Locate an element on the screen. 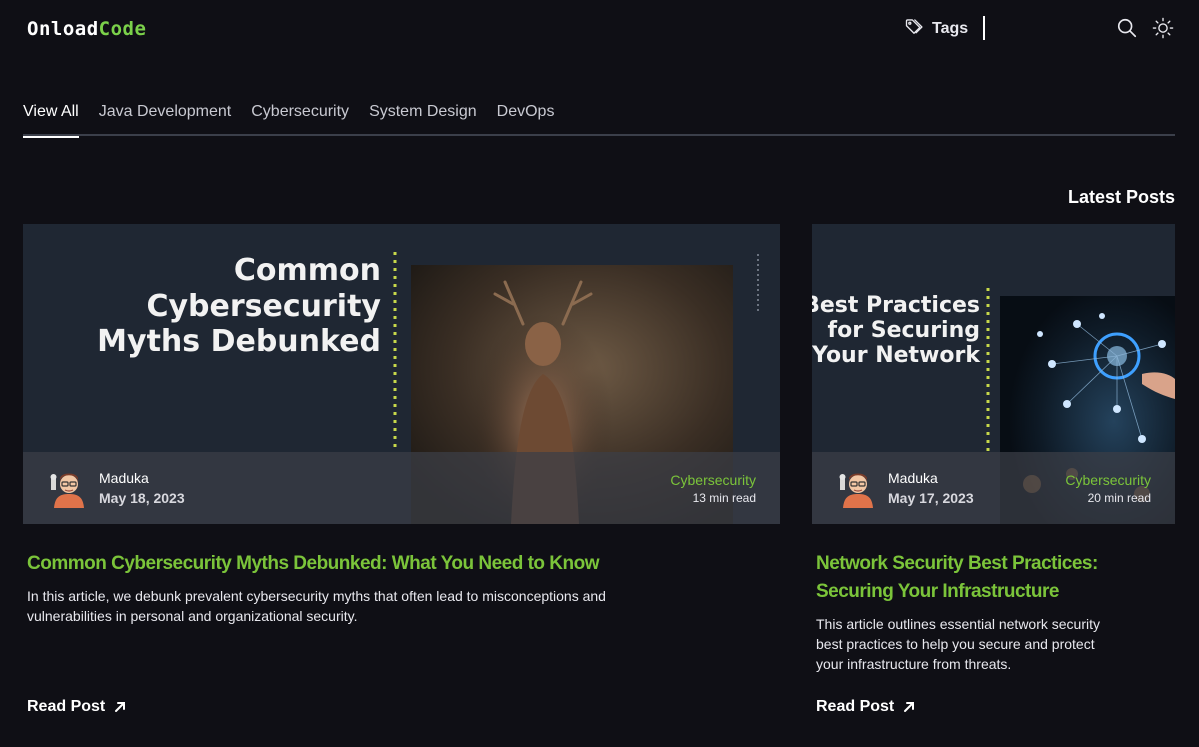 This screenshot has height=747, width=1199. image-text-line-1: Best Practices is located at coordinates (896, 305).